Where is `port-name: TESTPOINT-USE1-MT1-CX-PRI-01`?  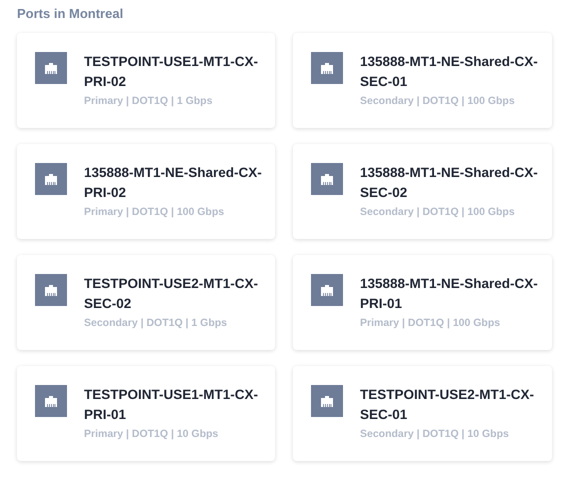
port-name: TESTPOINT-USE1-MT1-CX-PRI-01 is located at coordinates (172, 405).